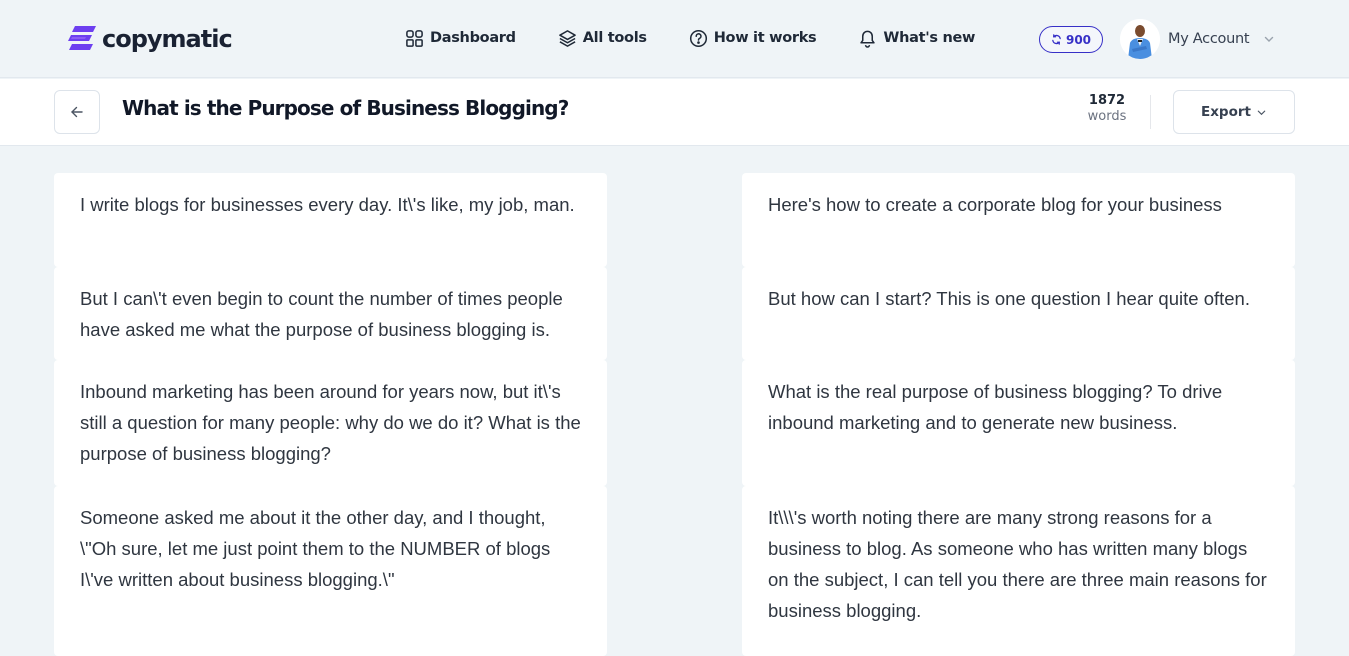 This screenshot has height=656, width=1349. I want to click on nav-all-tools: All tools, so click(602, 38).